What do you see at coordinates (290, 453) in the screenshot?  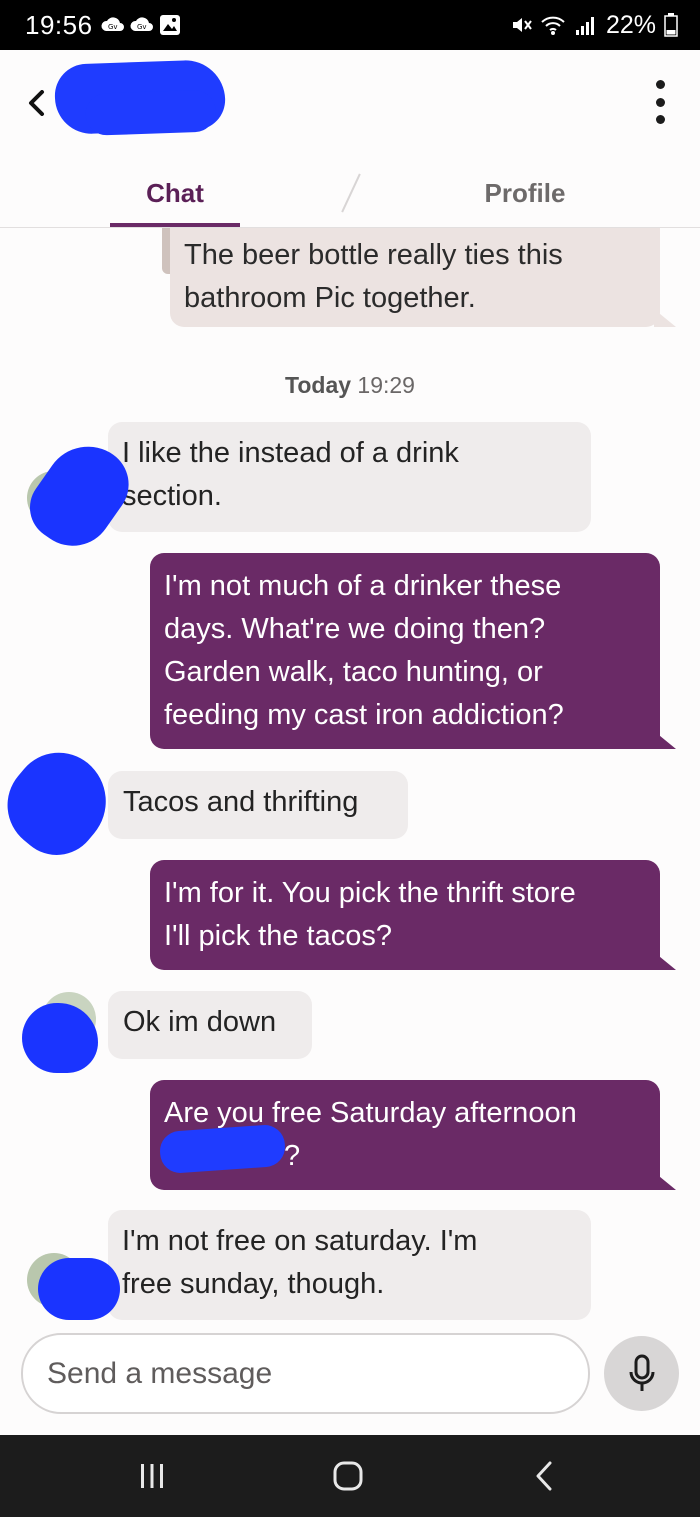 I see `message-text-line: I like the instead of a drink` at bounding box center [290, 453].